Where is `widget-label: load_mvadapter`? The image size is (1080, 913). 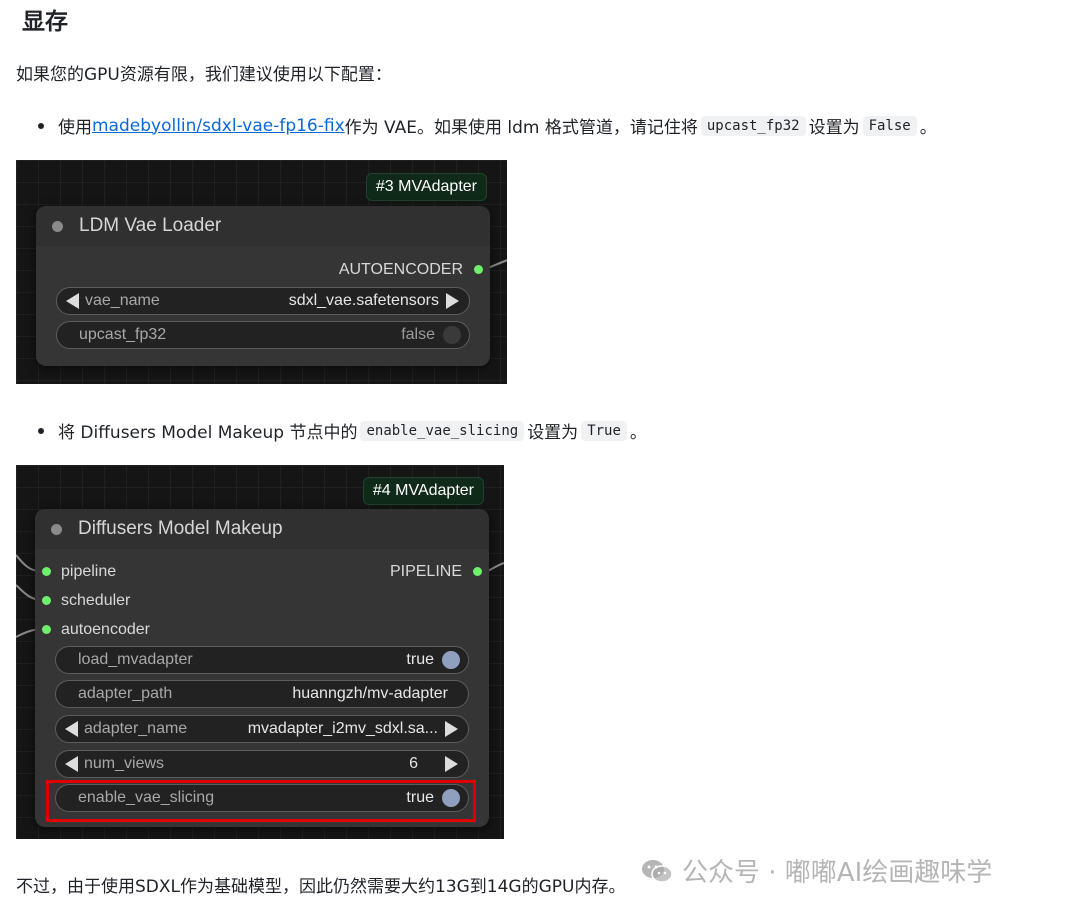 widget-label: load_mvadapter is located at coordinates (135, 659).